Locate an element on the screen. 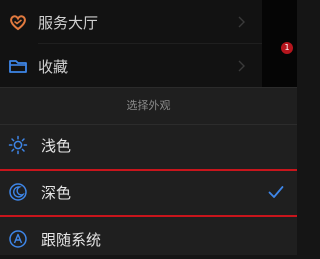 This screenshot has width=320, height=259. moon-icon is located at coordinates (18, 192).